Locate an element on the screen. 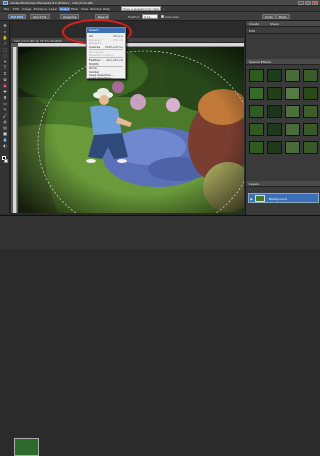 The height and width of the screenshot is (456, 320). menu-filter: Filter is located at coordinates (74, 9).